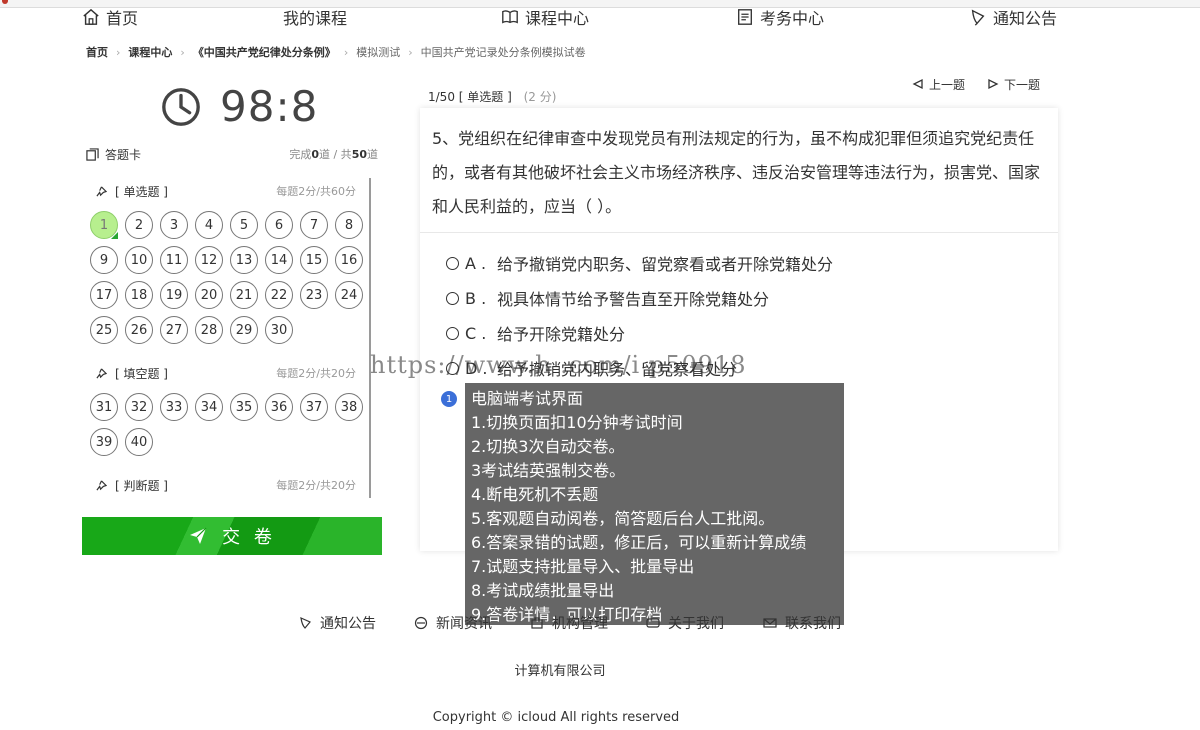  I want to click on question-number-30: 30, so click(279, 330).